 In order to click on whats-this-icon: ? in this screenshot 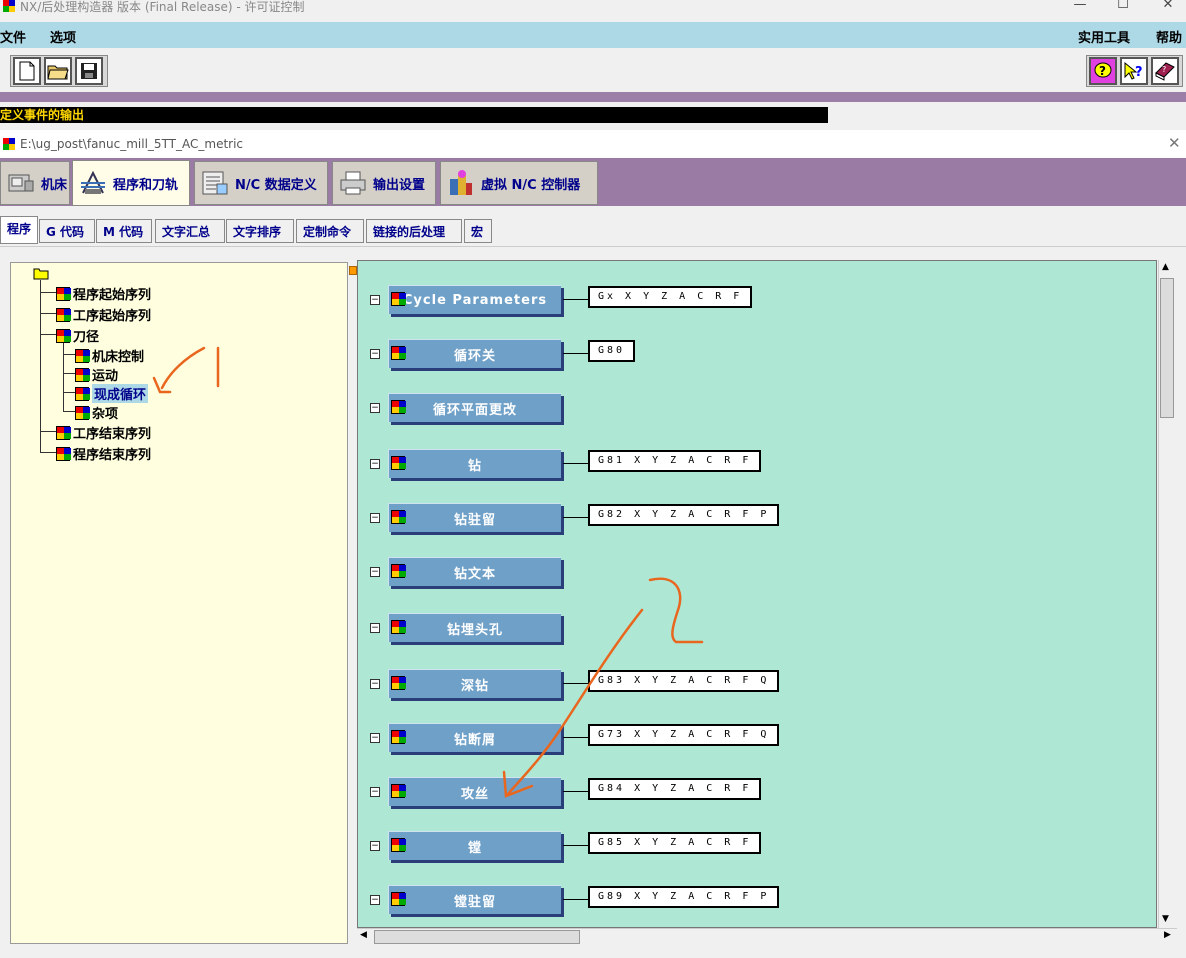, I will do `click(1134, 71)`.